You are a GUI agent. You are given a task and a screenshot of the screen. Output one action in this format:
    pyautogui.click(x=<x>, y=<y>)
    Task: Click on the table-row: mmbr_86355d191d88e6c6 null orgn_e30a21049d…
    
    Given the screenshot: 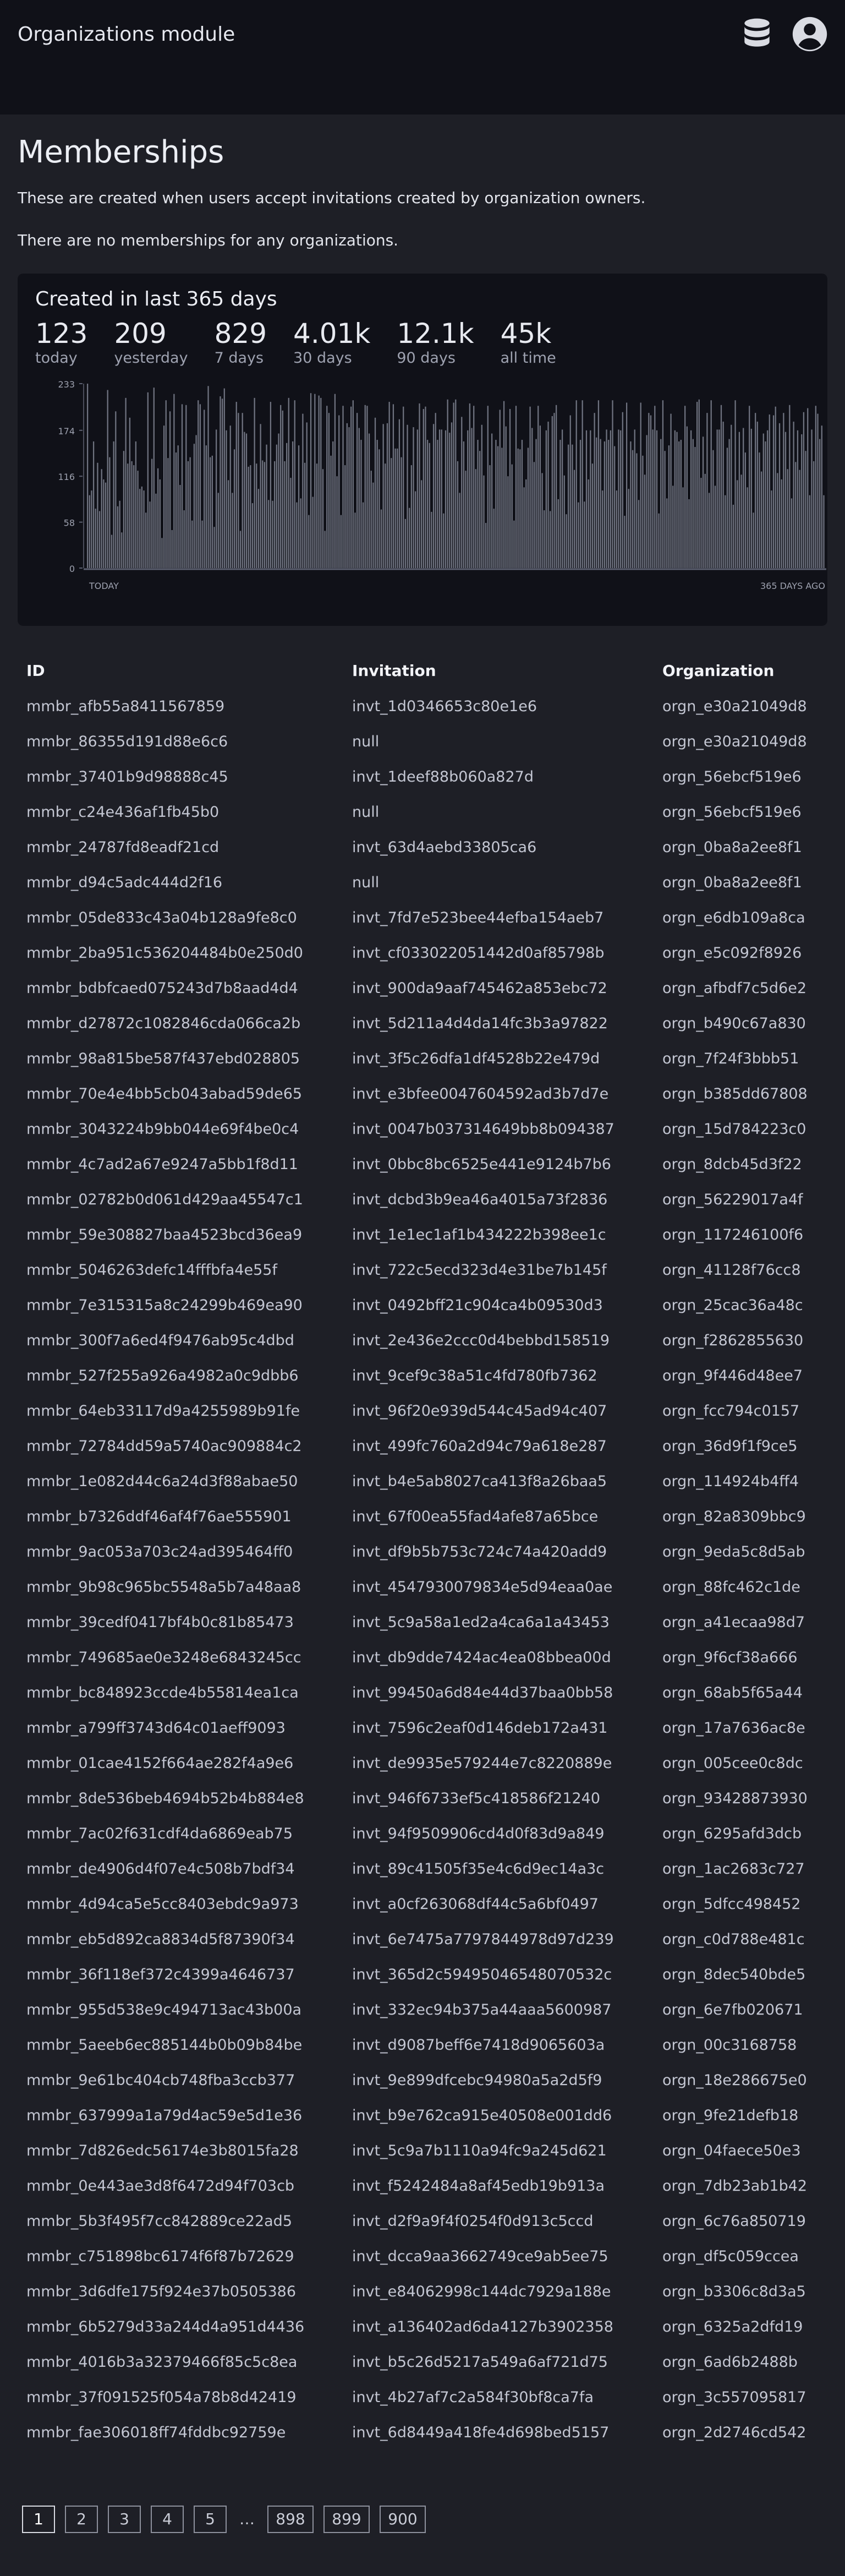 What is the action you would take?
    pyautogui.click(x=431, y=741)
    